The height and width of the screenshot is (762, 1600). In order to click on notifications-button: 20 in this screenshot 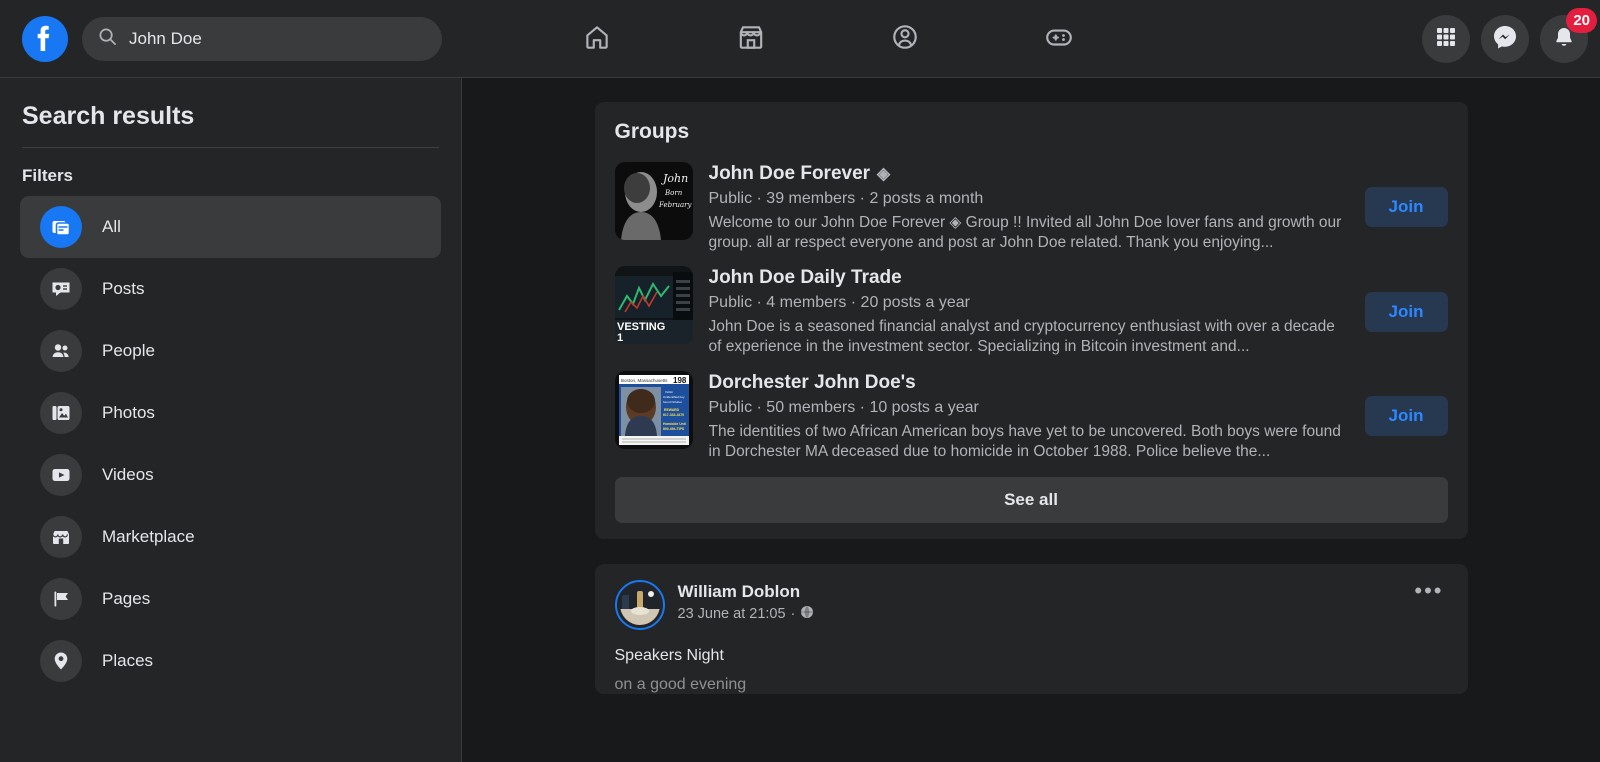, I will do `click(1568, 35)`.